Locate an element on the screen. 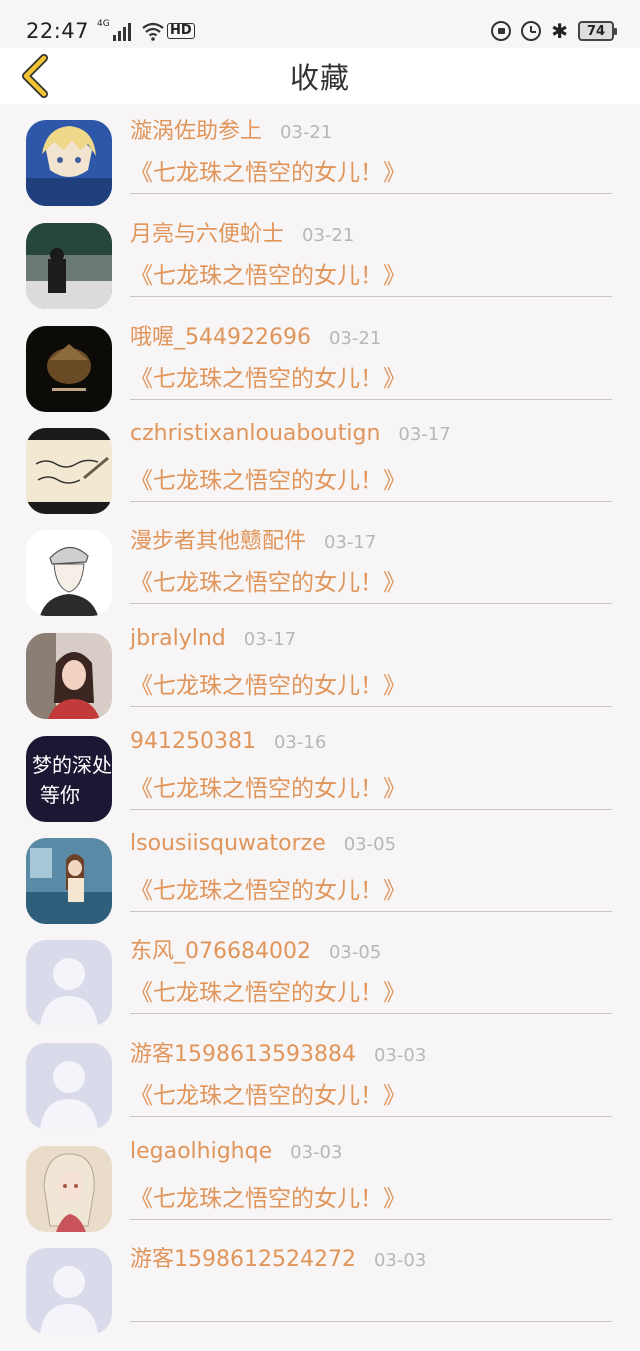 The width and height of the screenshot is (640, 1351). item-header: 漩涡佐助参上 03-21 is located at coordinates (231, 129).